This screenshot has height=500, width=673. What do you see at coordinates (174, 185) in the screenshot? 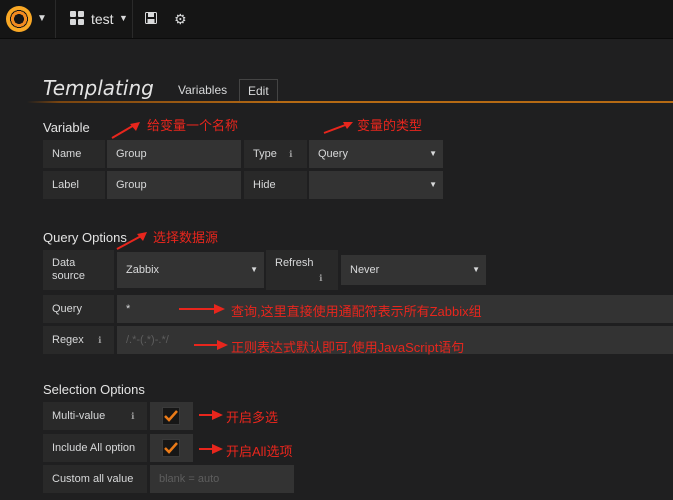
I see `label-input: Group` at bounding box center [174, 185].